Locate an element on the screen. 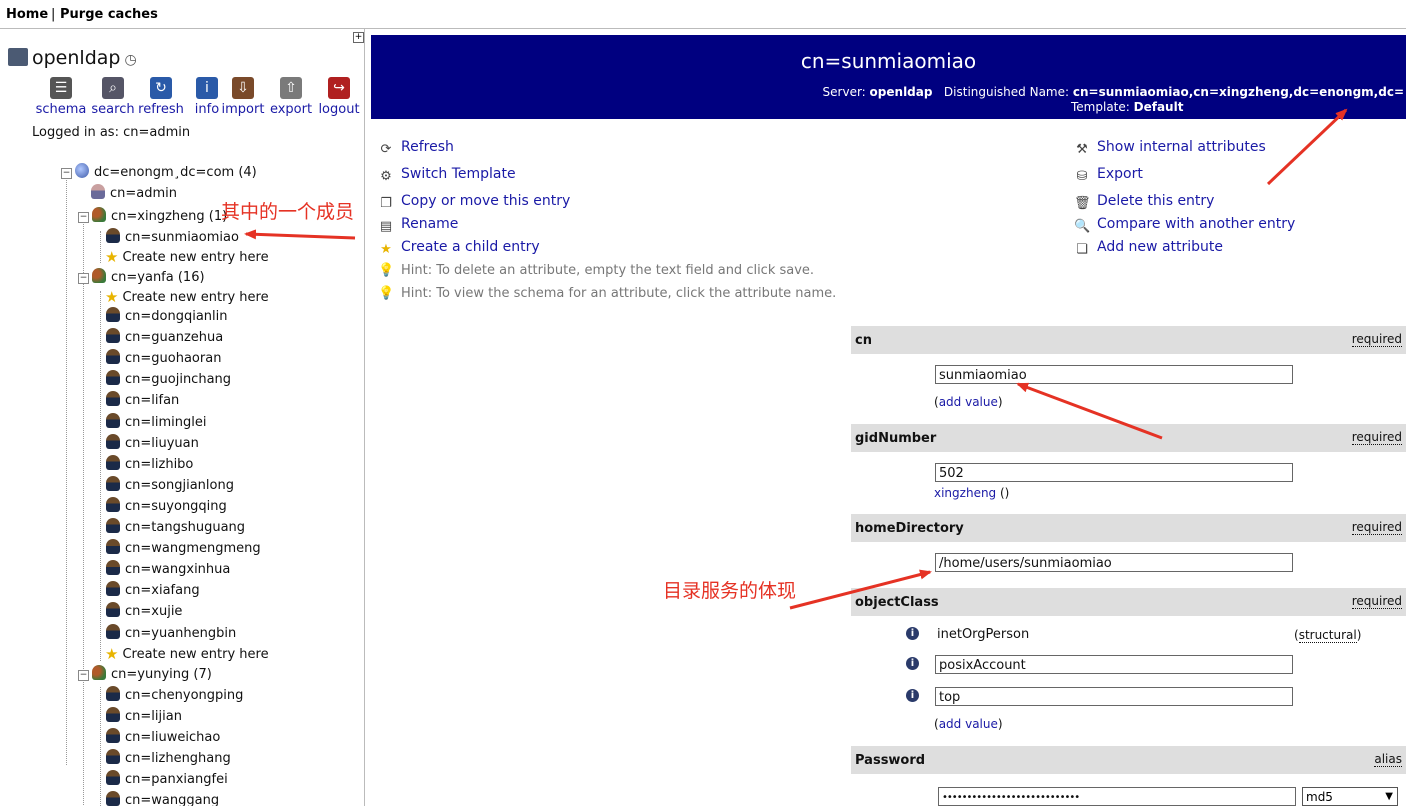 The width and height of the screenshot is (1406, 807). trash-icon: 🗑 is located at coordinates (1082, 203).